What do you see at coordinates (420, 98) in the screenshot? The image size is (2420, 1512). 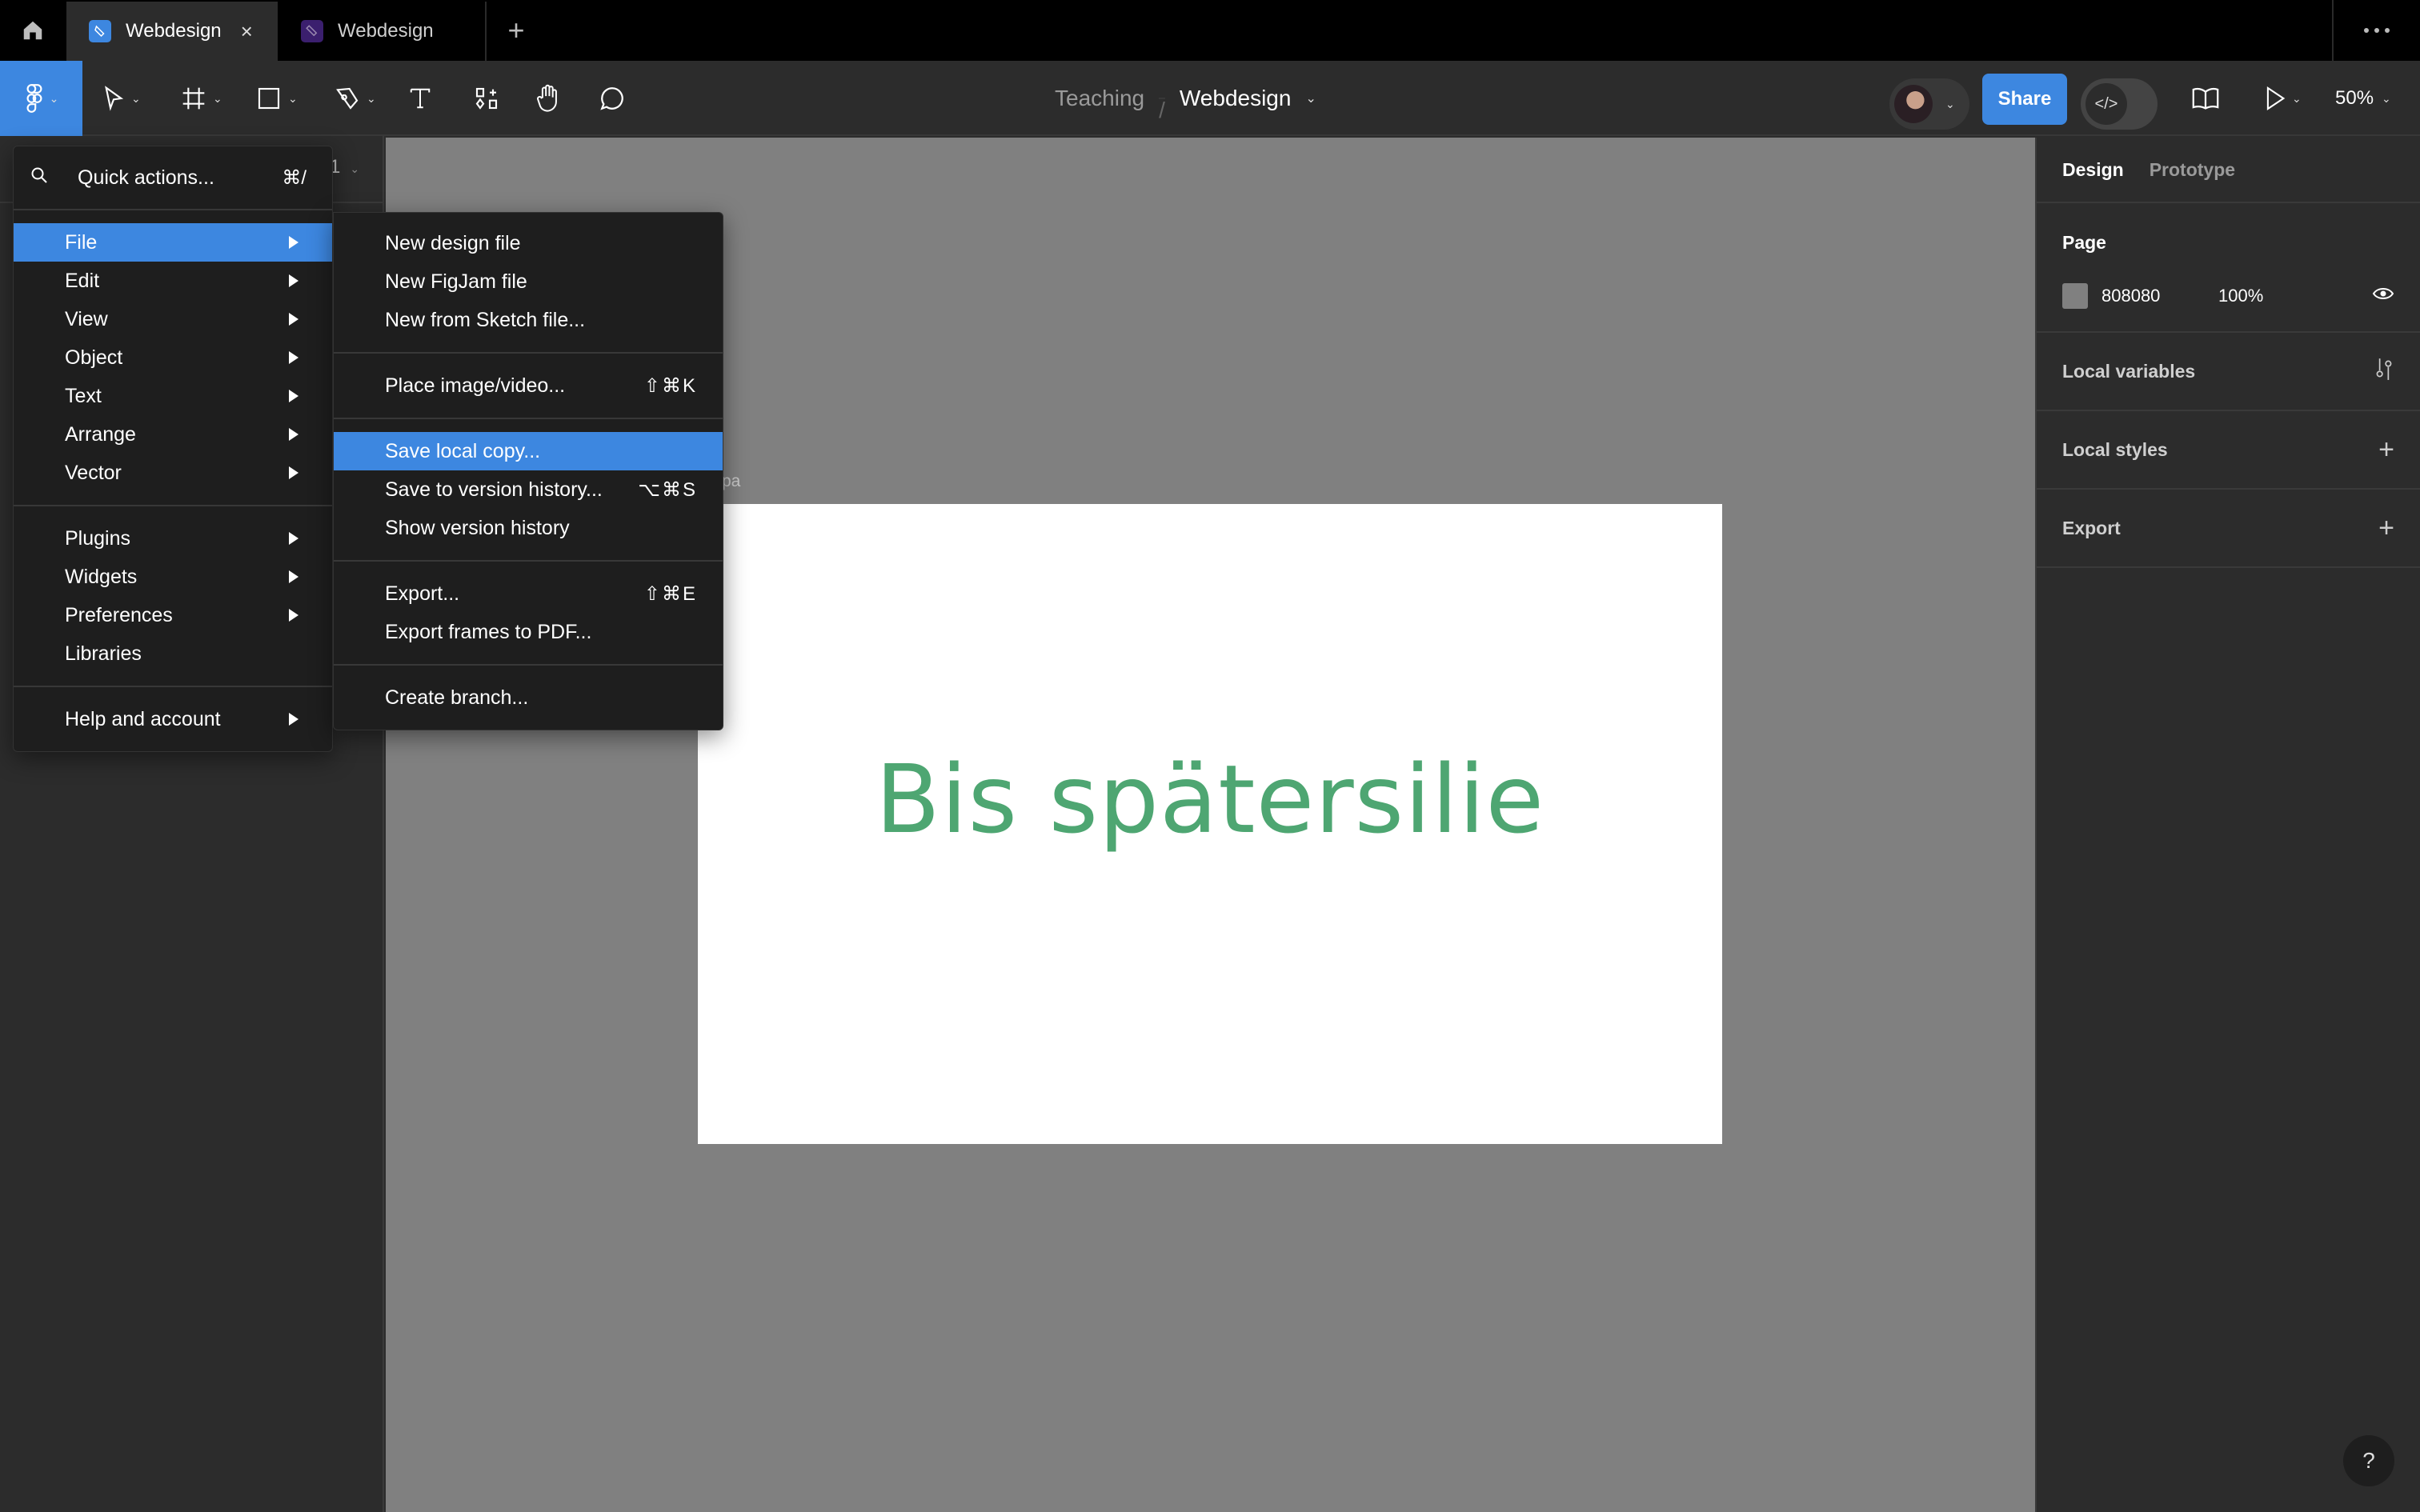 I see `text-tool-button` at bounding box center [420, 98].